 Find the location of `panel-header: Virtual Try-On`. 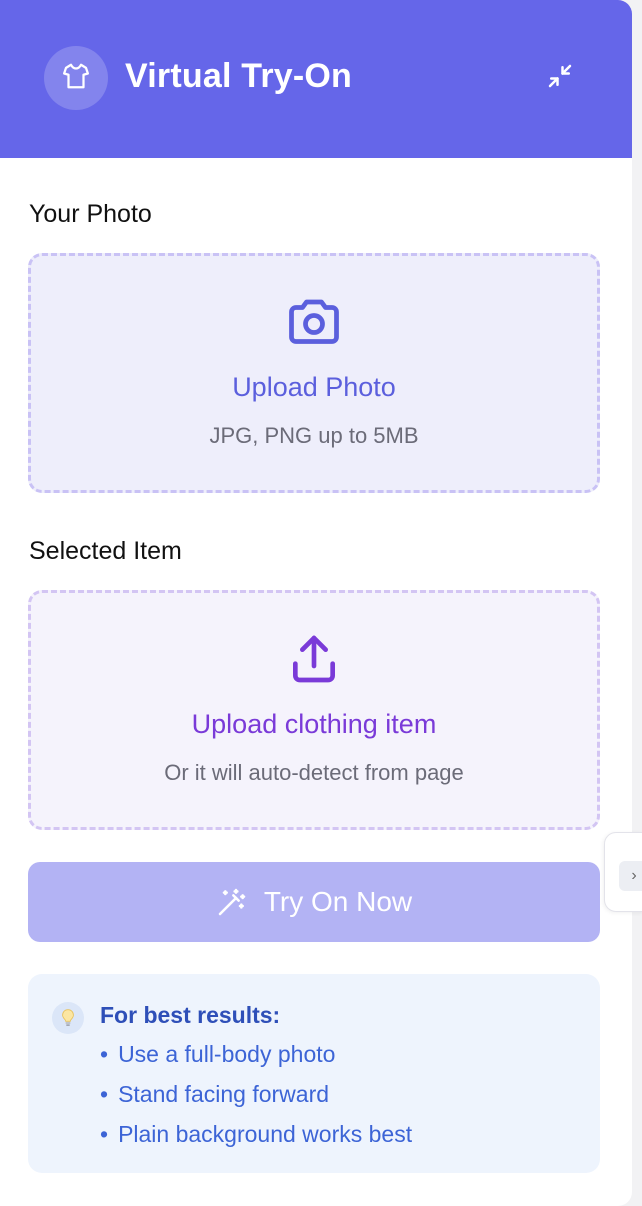

panel-header: Virtual Try-On is located at coordinates (316, 79).